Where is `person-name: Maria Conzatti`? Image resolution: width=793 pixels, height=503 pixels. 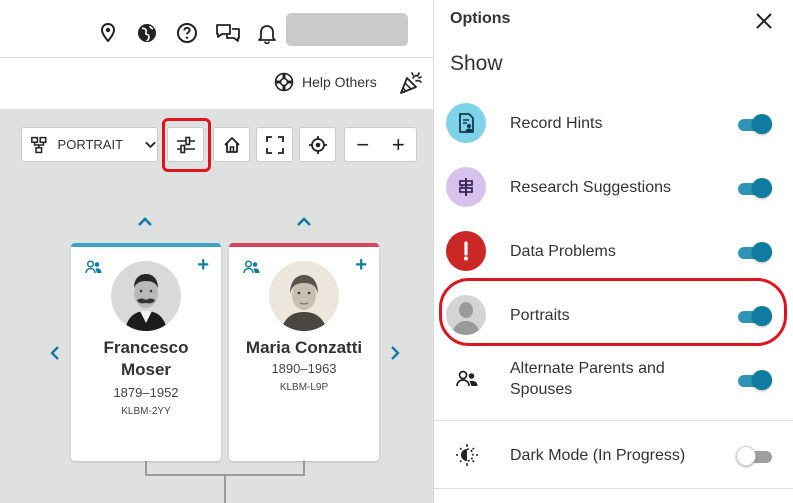 person-name: Maria Conzatti is located at coordinates (304, 348).